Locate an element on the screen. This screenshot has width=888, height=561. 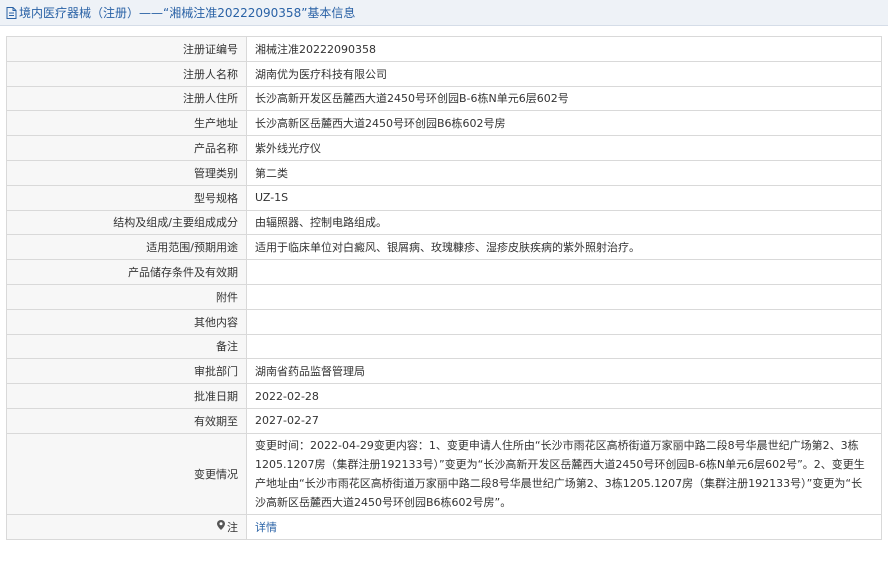
field-value: 长沙高新开发区岳麓西大道2450号环创园B-6栋N单元6层602号 is located at coordinates (564, 98).